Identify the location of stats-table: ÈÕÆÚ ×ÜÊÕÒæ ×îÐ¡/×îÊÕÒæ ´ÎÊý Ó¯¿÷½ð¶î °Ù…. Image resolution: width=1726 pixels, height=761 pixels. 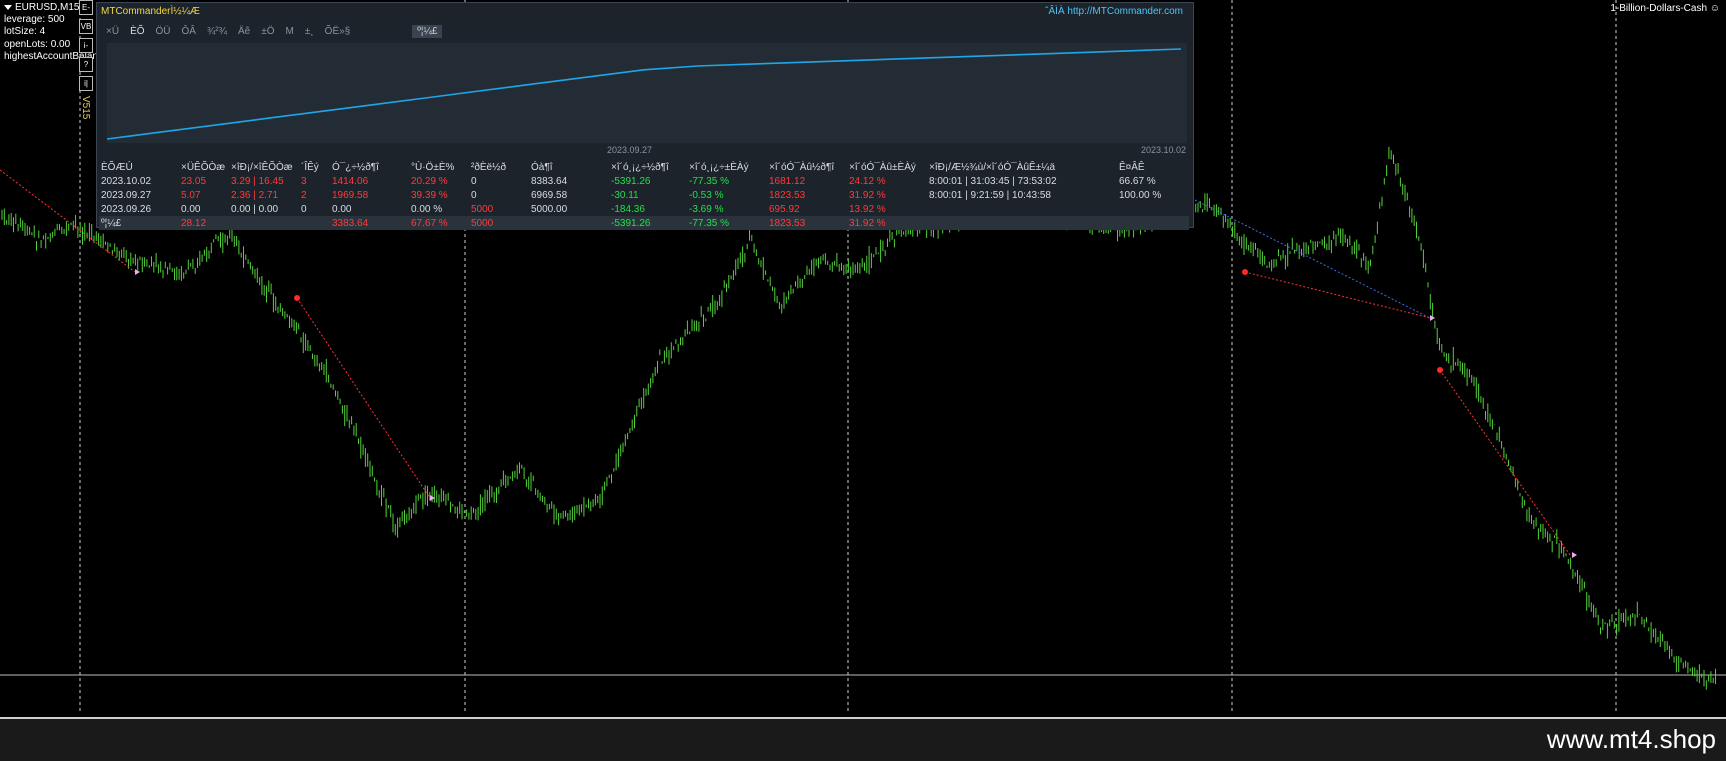
(644, 195).